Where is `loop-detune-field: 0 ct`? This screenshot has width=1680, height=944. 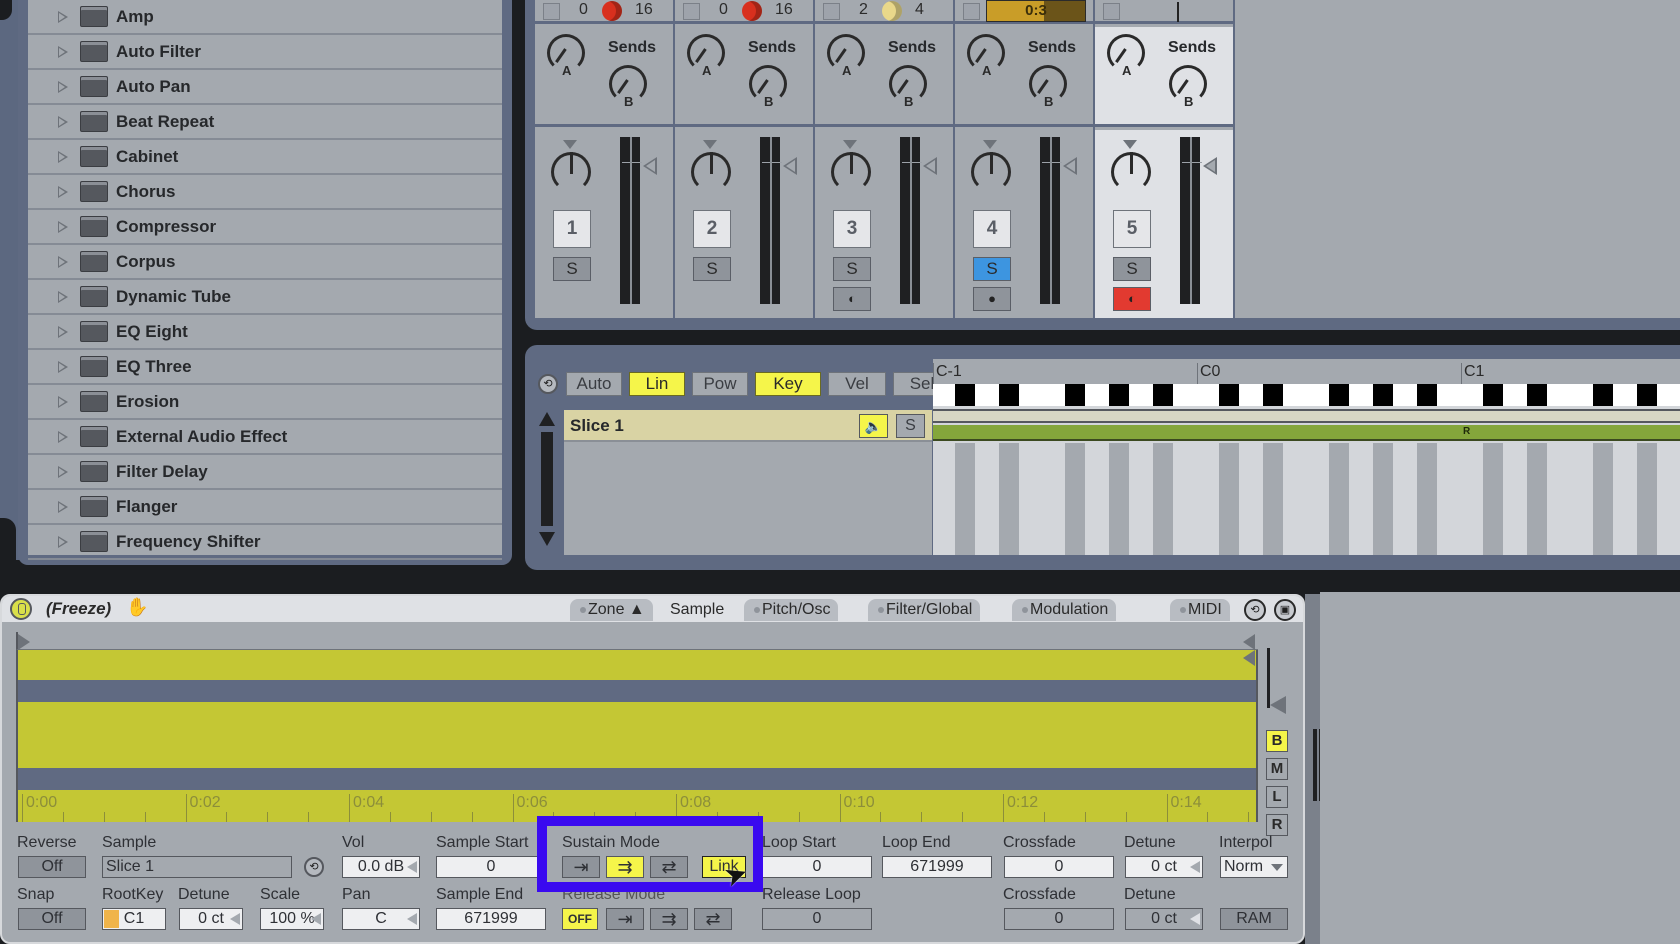
loop-detune-field: 0 ct is located at coordinates (1164, 867).